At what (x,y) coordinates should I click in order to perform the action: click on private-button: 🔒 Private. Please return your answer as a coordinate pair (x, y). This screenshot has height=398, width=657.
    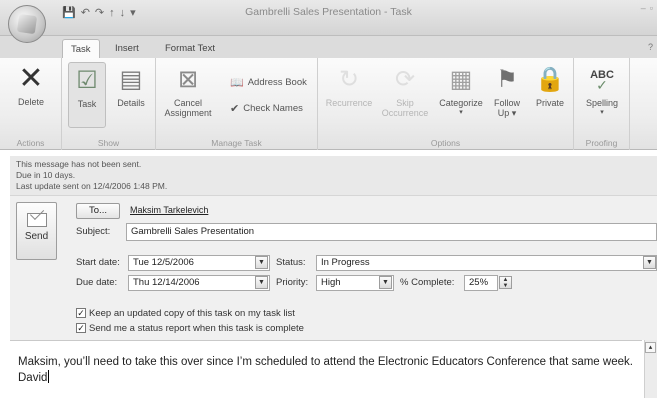
    Looking at the image, I should click on (550, 87).